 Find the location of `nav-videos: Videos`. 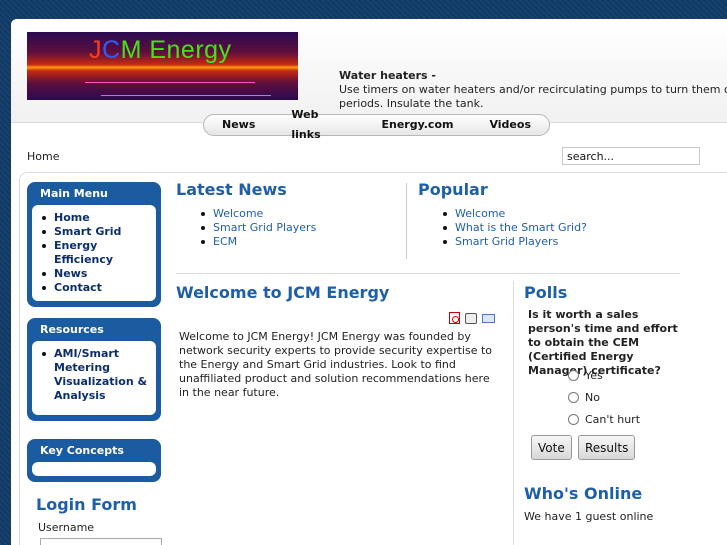

nav-videos: Videos is located at coordinates (510, 125).